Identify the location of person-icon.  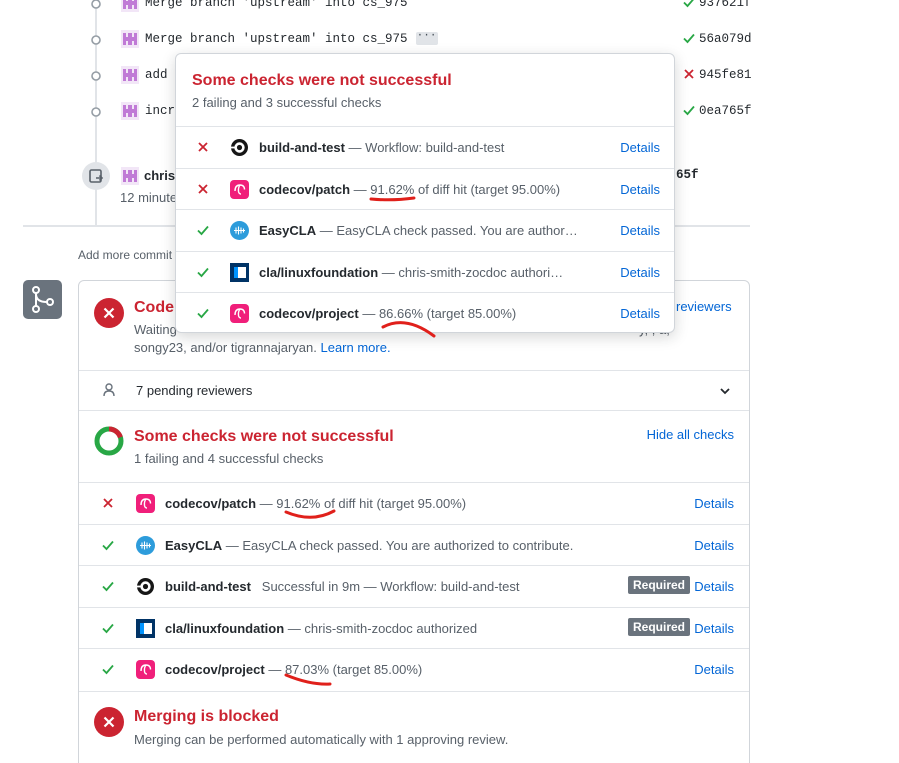
(109, 390).